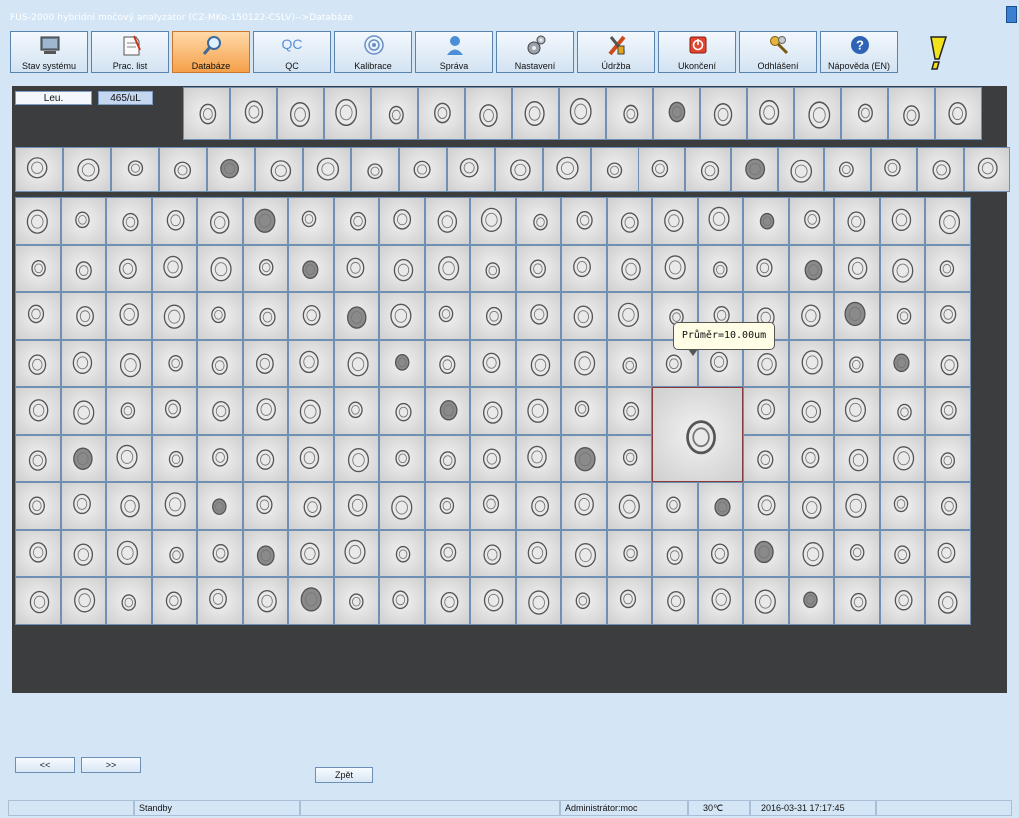 The height and width of the screenshot is (818, 1019). What do you see at coordinates (49, 52) in the screenshot?
I see `toolbar-button-0: Stav systému` at bounding box center [49, 52].